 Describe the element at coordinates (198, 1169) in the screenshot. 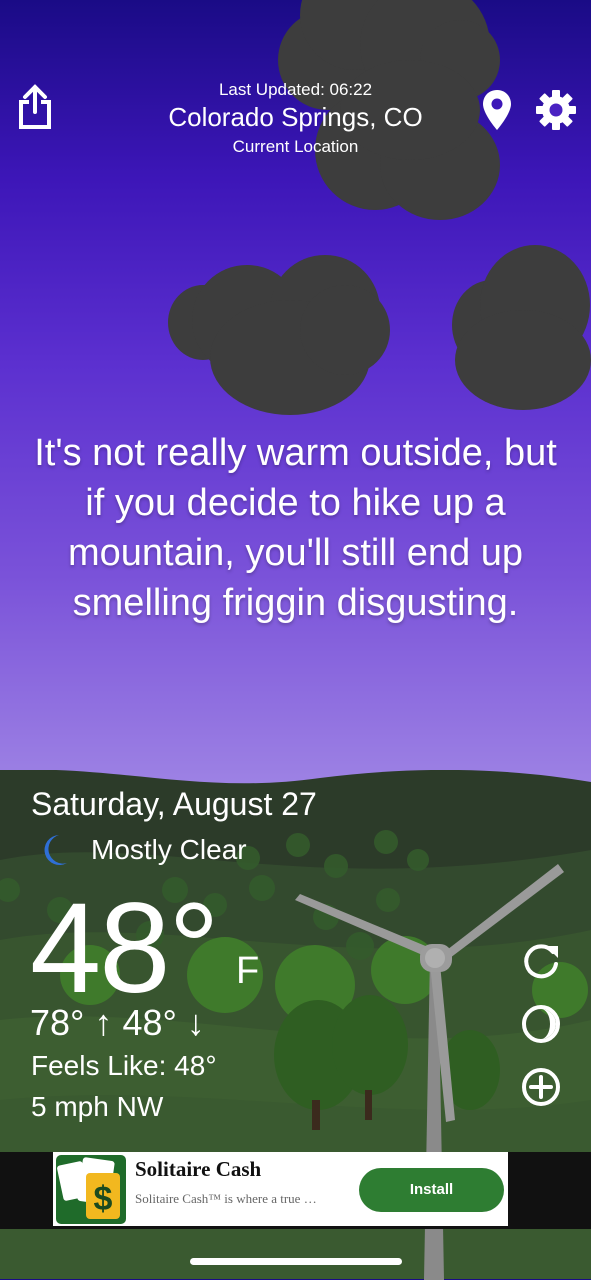

I see `ad-title: Solitaire Cash` at that location.